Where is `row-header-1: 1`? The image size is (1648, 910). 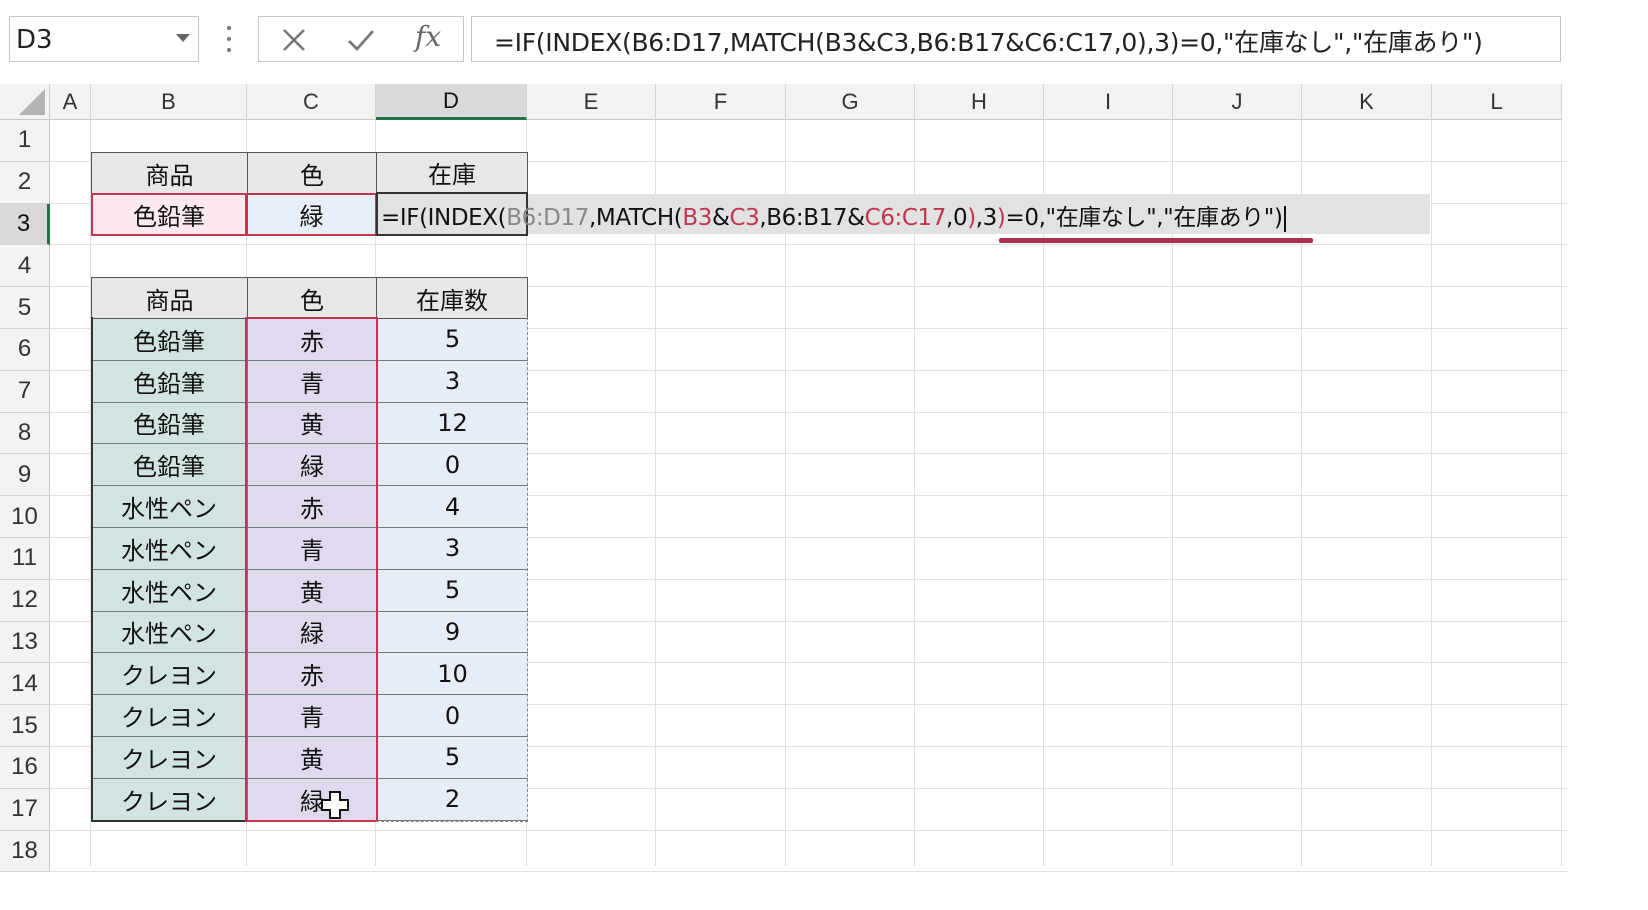
row-header-1: 1 is located at coordinates (25, 141).